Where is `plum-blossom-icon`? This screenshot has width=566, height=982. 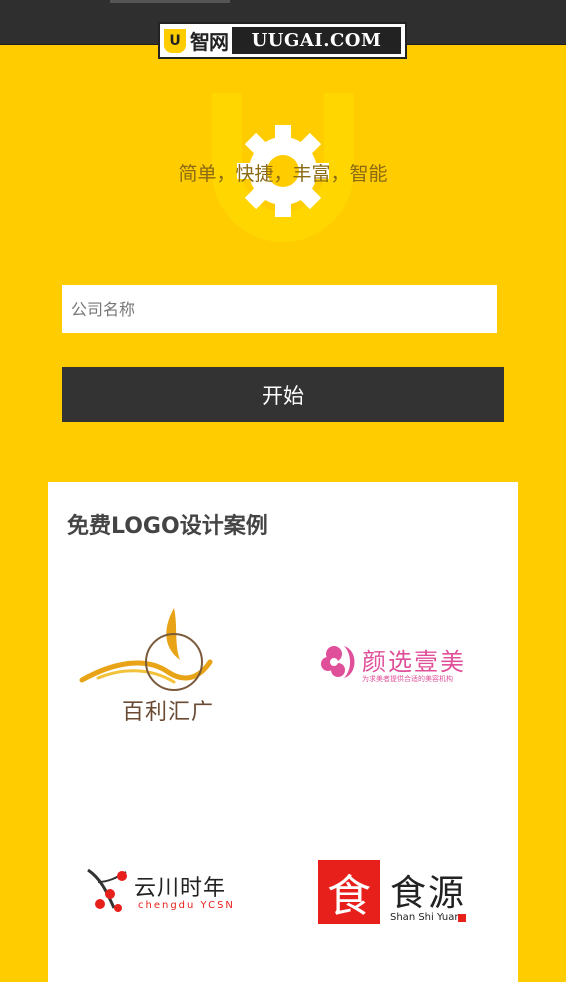 plum-blossom-icon is located at coordinates (107, 890).